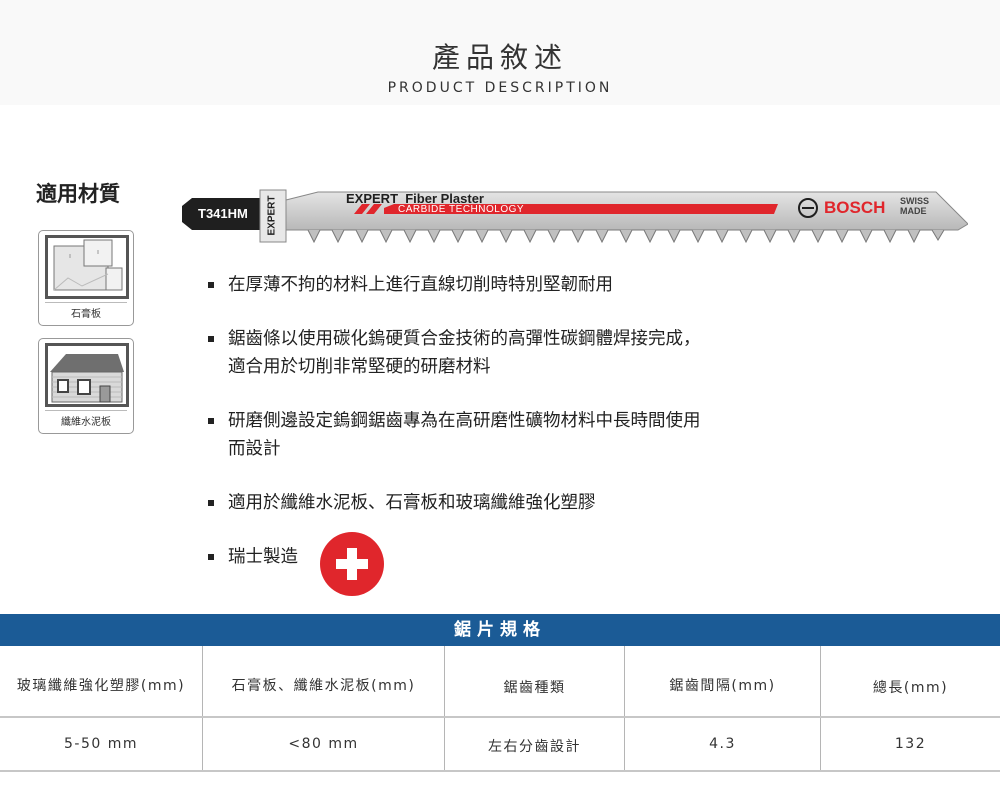 Image resolution: width=1000 pixels, height=810 pixels. Describe the element at coordinates (913, 211) in the screenshot. I see `swiss-made-line2: MADE` at that location.